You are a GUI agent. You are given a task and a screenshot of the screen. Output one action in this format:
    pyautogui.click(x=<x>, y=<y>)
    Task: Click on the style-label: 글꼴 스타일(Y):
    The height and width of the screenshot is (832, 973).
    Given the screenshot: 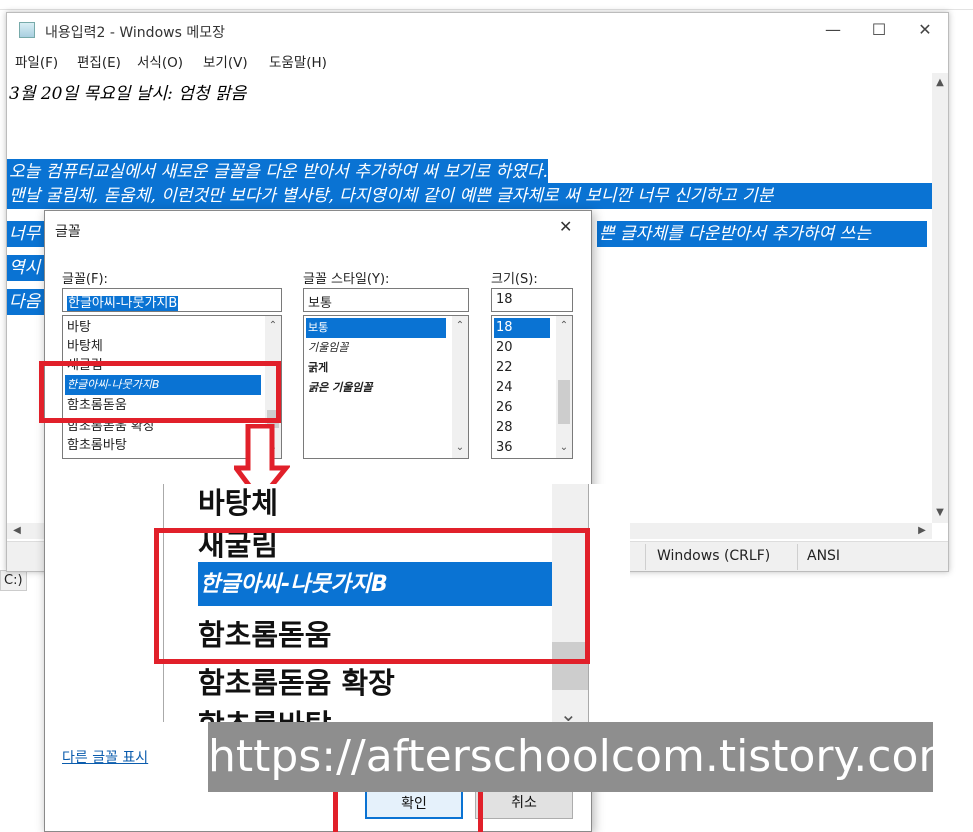 What is the action you would take?
    pyautogui.click(x=346, y=279)
    